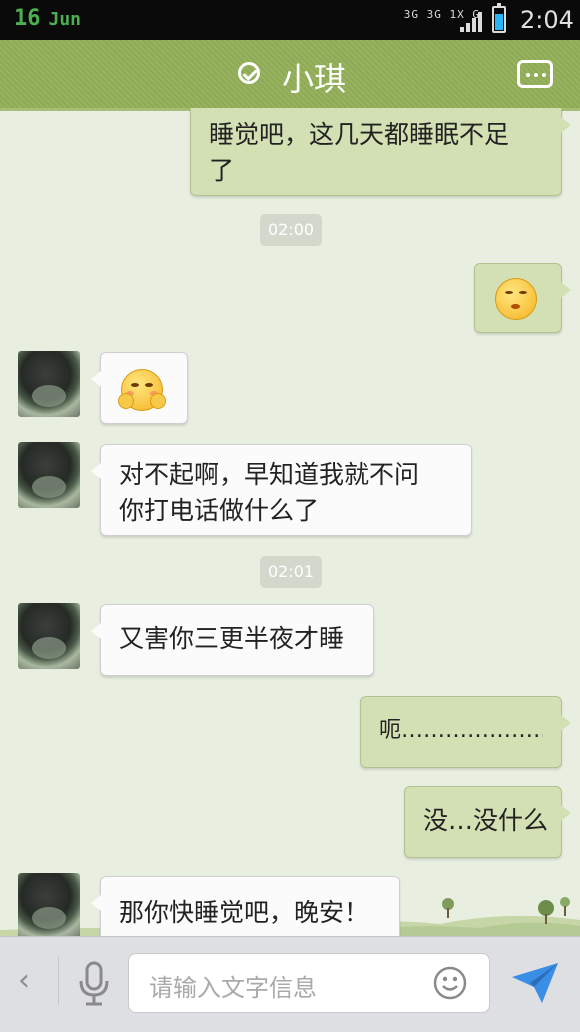 The height and width of the screenshot is (1032, 580). Describe the element at coordinates (380, 152) in the screenshot. I see `outgoing-message-bubble: 睡觉吧，这几天都睡眠不足 了` at that location.